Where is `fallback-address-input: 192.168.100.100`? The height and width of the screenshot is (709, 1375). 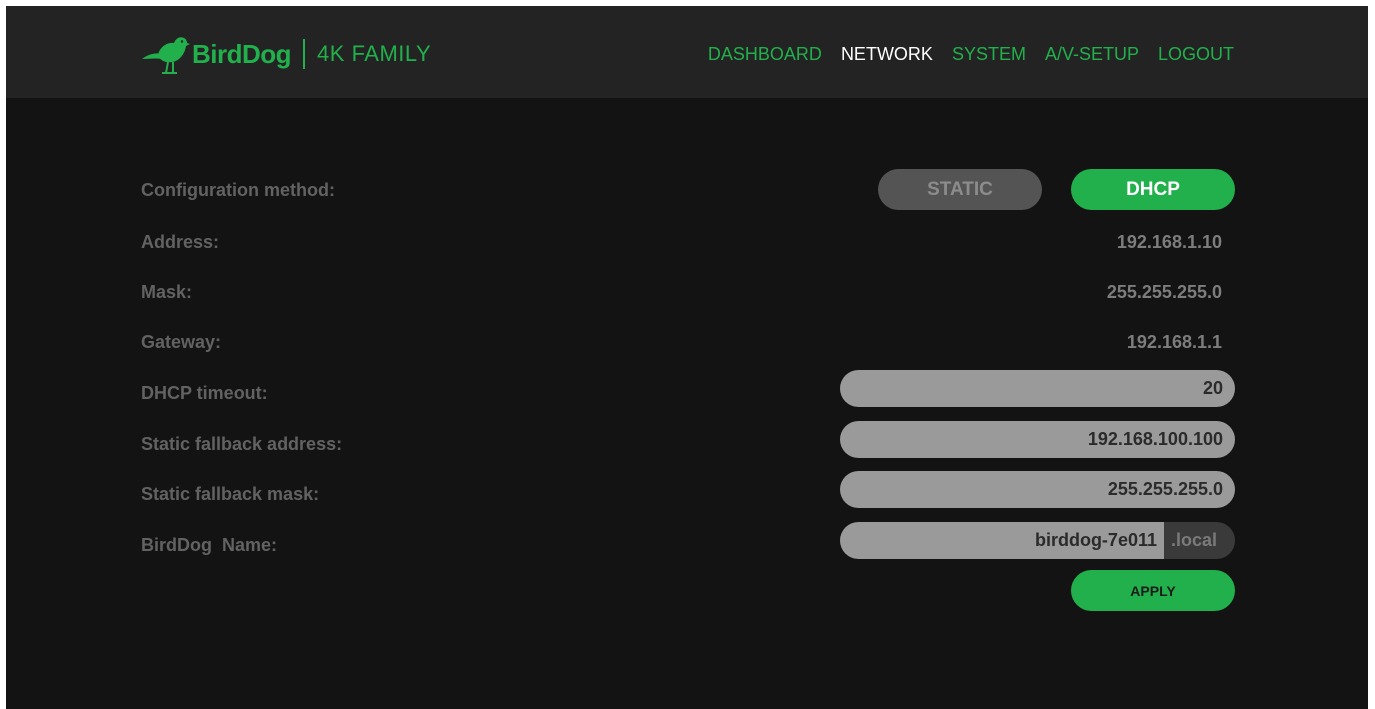 fallback-address-input: 192.168.100.100 is located at coordinates (1037, 439).